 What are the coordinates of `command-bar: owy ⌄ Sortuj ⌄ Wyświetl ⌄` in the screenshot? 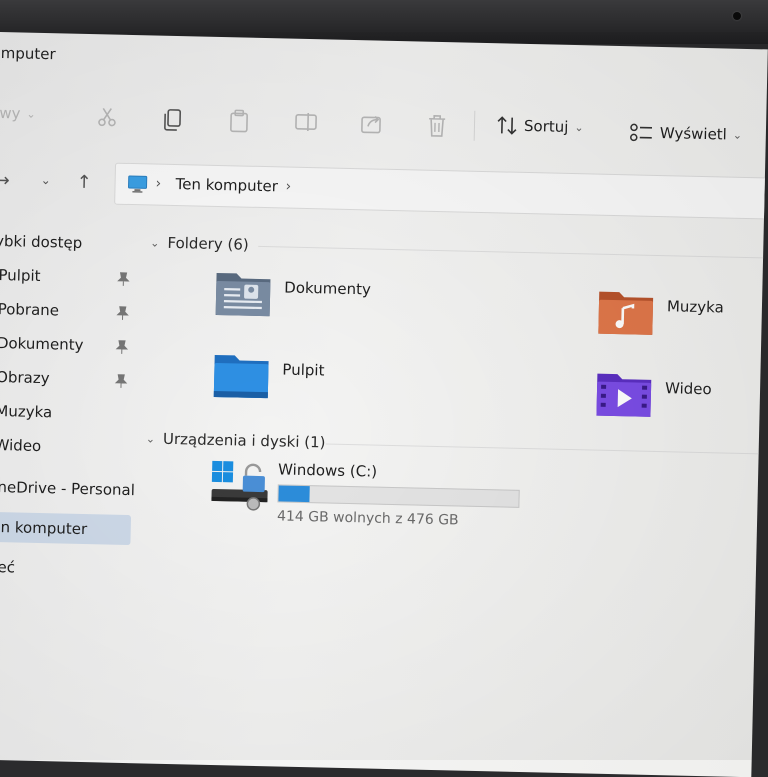 It's located at (384, 125).